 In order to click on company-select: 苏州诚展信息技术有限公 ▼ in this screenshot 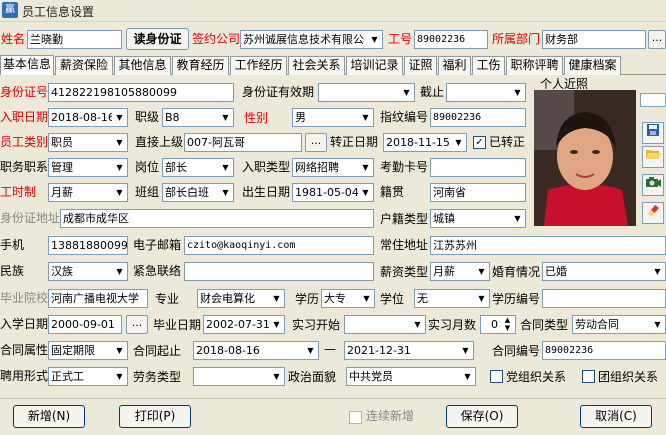, I will do `click(311, 39)`.